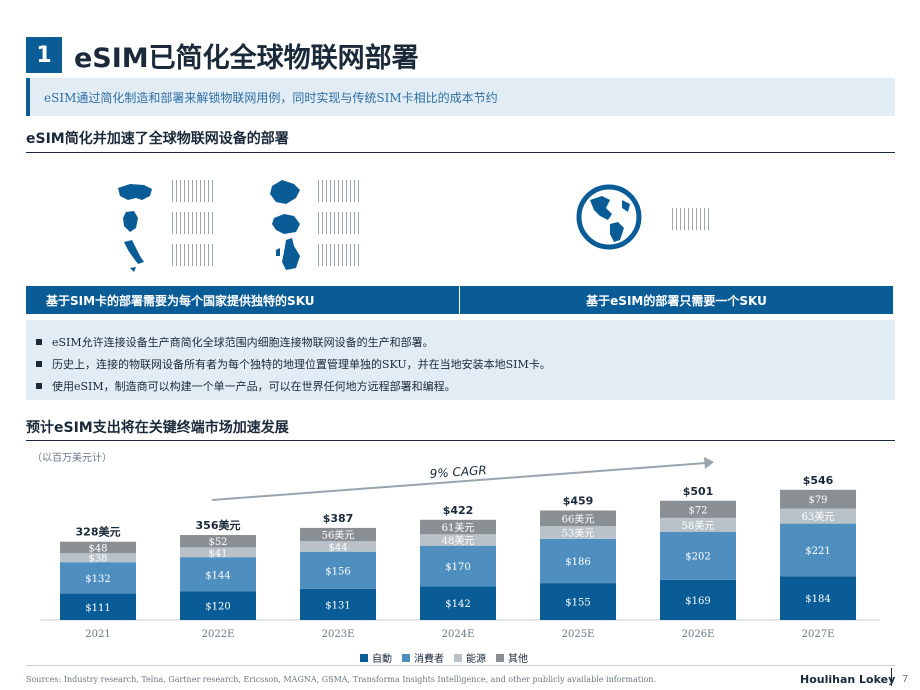 The width and height of the screenshot is (920, 690). I want to click on legend-item: 能源, so click(470, 657).